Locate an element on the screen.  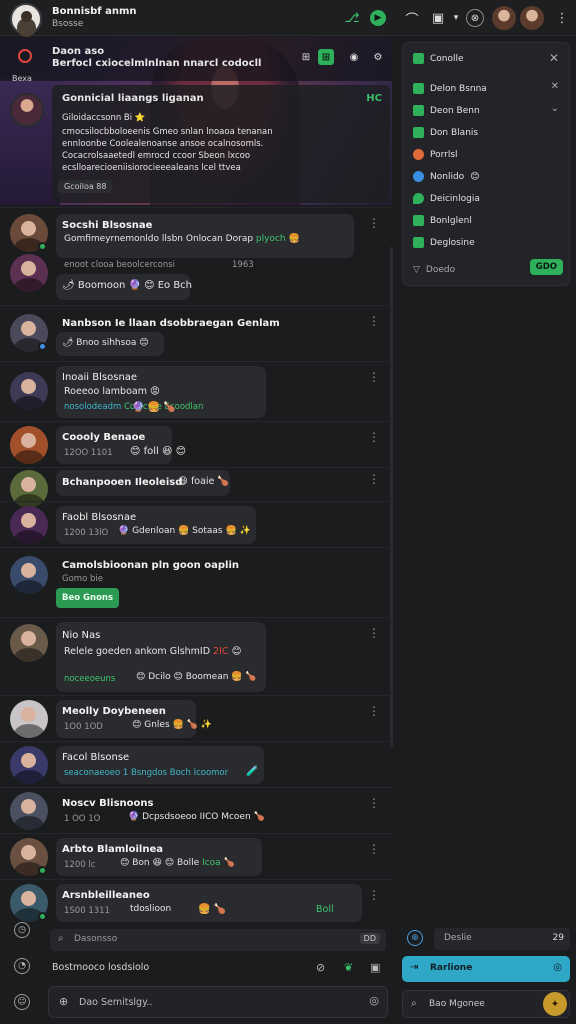
reactions: 😊 Dcilo 😊 Boomean 🍔 🍗 is located at coordinates (196, 677).